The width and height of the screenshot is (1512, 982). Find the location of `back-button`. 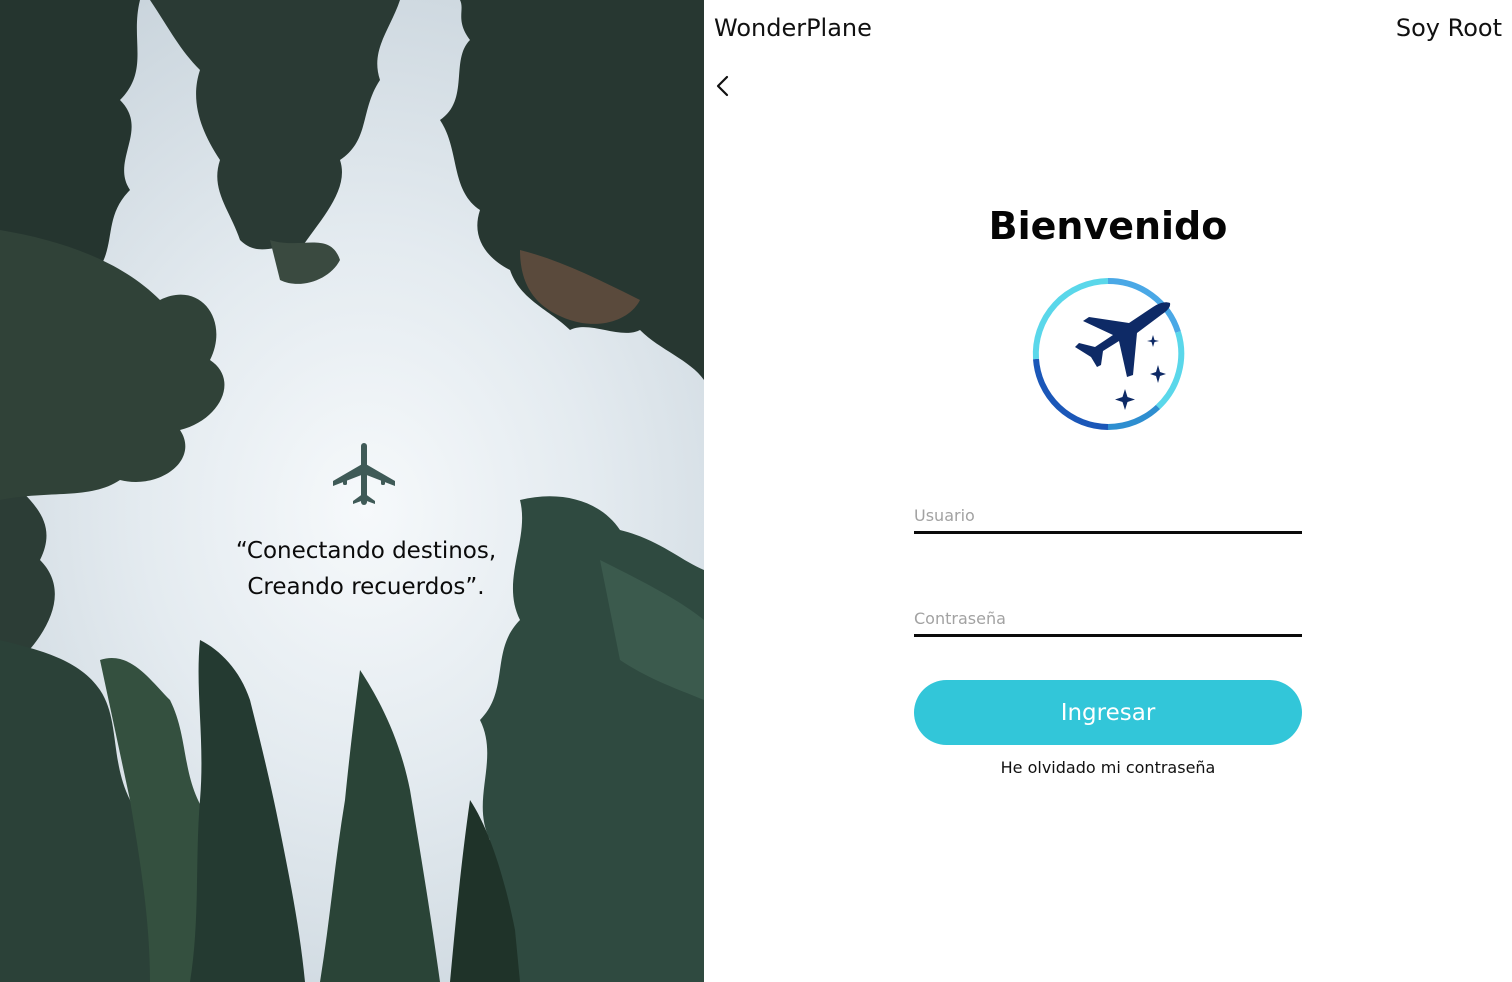

back-button is located at coordinates (723, 86).